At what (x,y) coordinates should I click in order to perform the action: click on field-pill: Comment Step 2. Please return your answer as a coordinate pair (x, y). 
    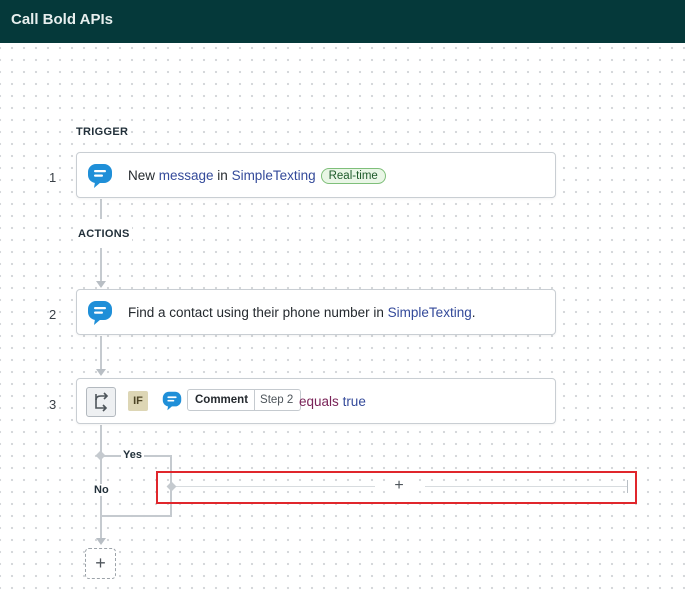
    Looking at the image, I should click on (244, 400).